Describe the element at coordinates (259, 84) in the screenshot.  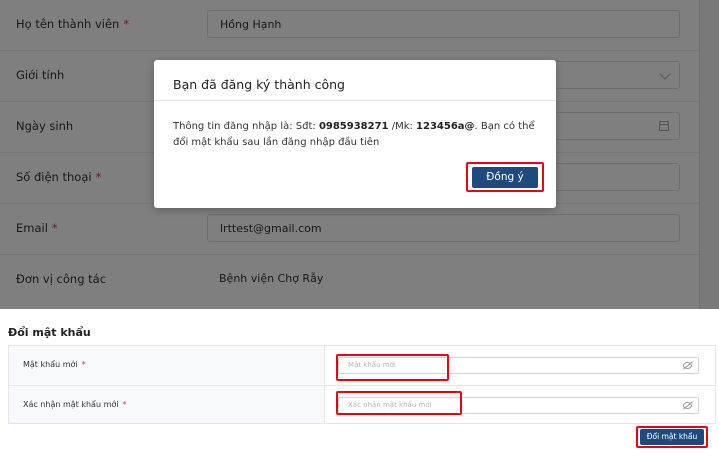
I see `modal-title: Bạn đã đăng ký thành công` at that location.